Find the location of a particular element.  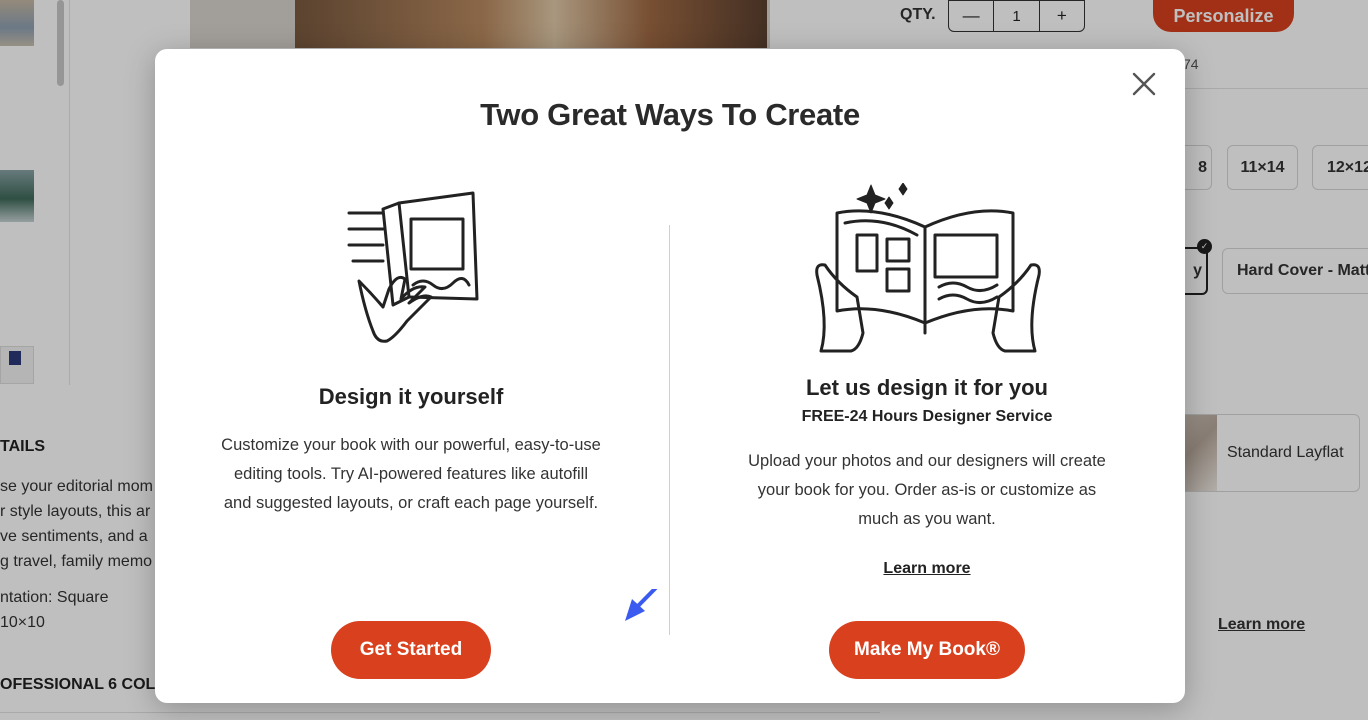

make-my-book-button: Make My Book® is located at coordinates (927, 650).